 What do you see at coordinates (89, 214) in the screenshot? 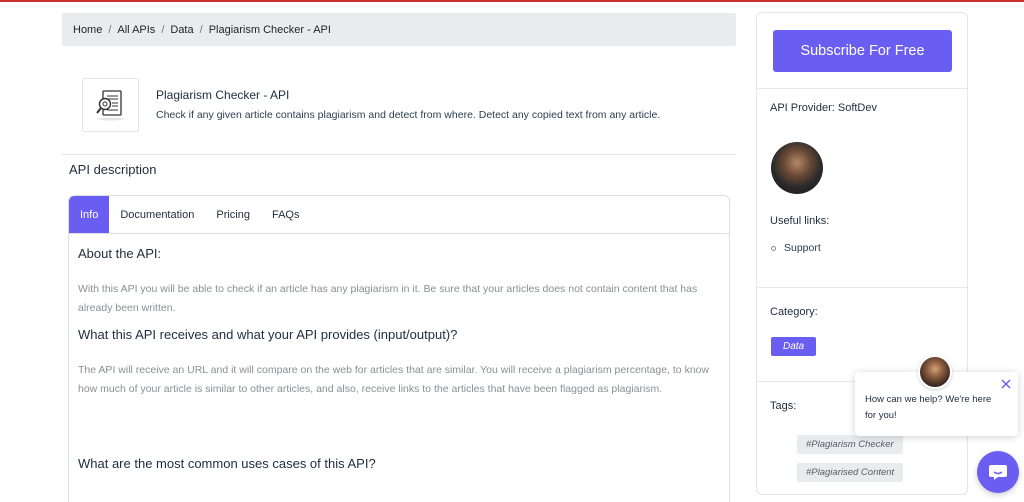
I see `tab-info: Info` at bounding box center [89, 214].